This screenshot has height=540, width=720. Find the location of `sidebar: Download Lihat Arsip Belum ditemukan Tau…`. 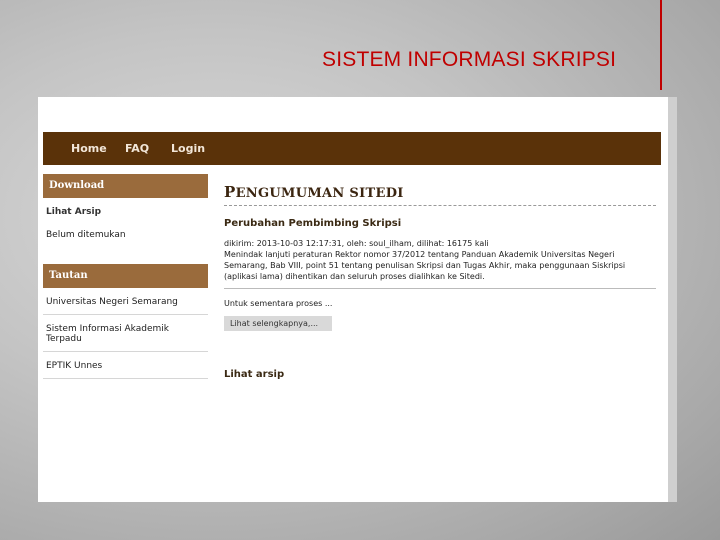

sidebar: Download Lihat Arsip Belum ditemukan Tau… is located at coordinates (125, 276).